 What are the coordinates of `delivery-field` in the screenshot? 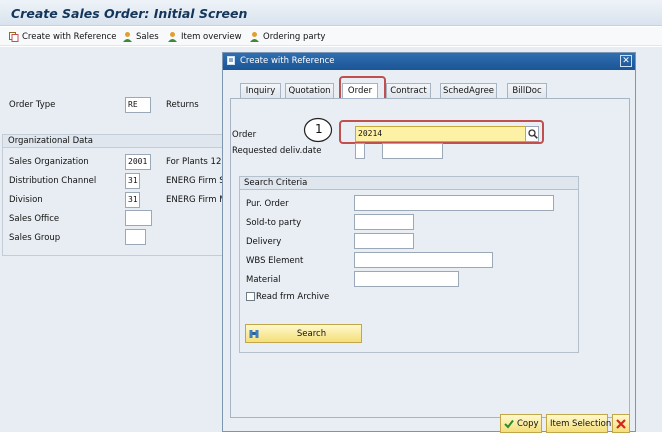 It's located at (384, 241).